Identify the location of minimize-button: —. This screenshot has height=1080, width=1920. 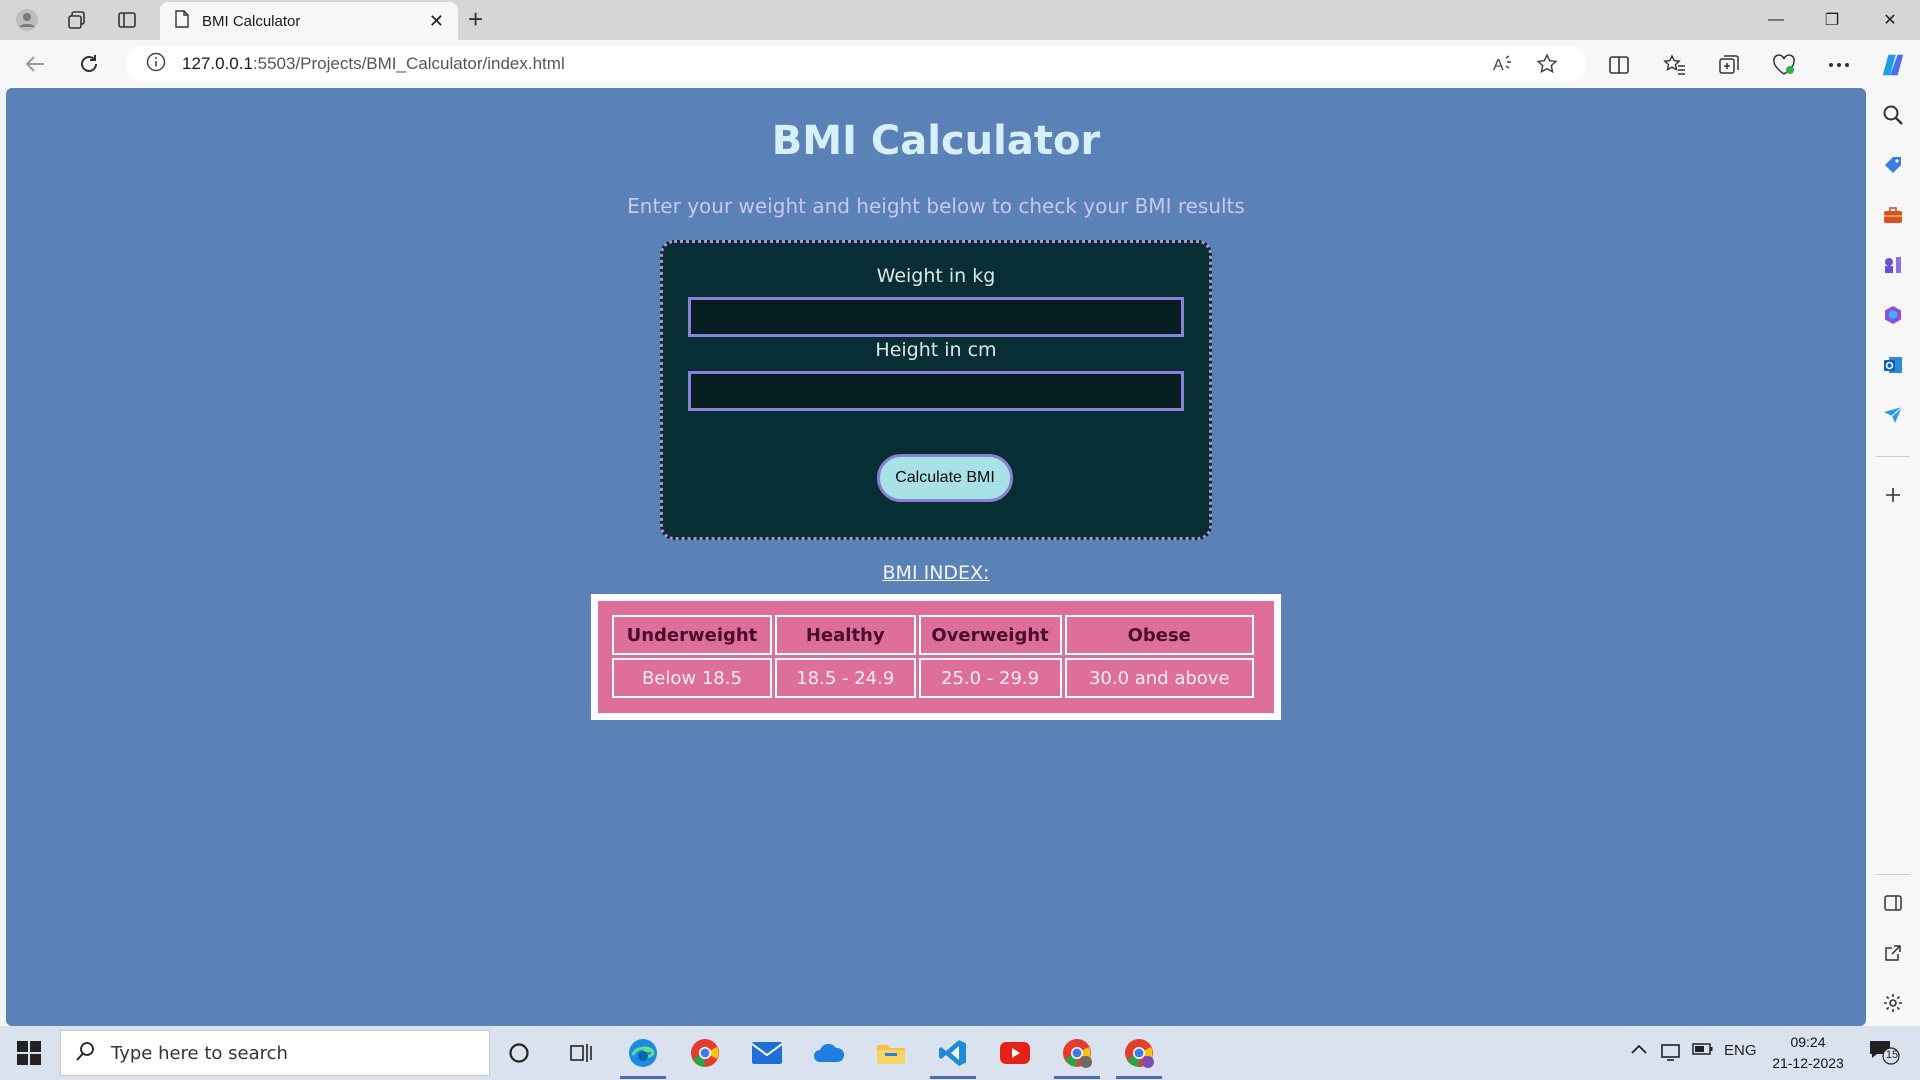
(1776, 20).